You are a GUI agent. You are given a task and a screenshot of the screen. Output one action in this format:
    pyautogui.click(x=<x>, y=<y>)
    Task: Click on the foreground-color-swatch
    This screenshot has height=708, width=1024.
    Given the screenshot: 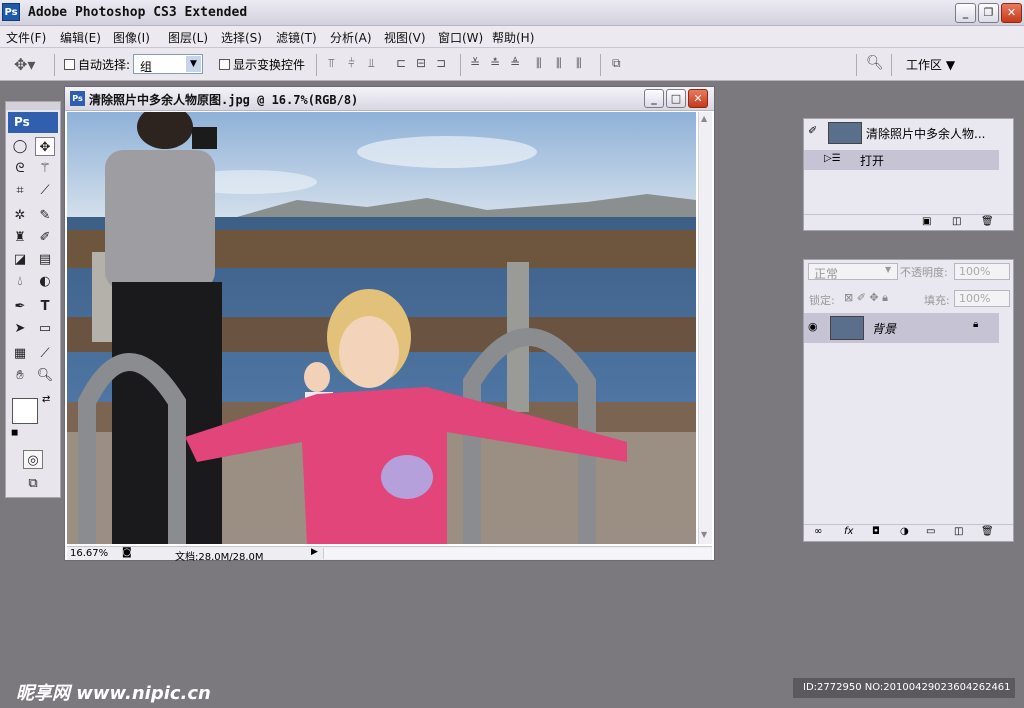 What is the action you would take?
    pyautogui.click(x=25, y=411)
    